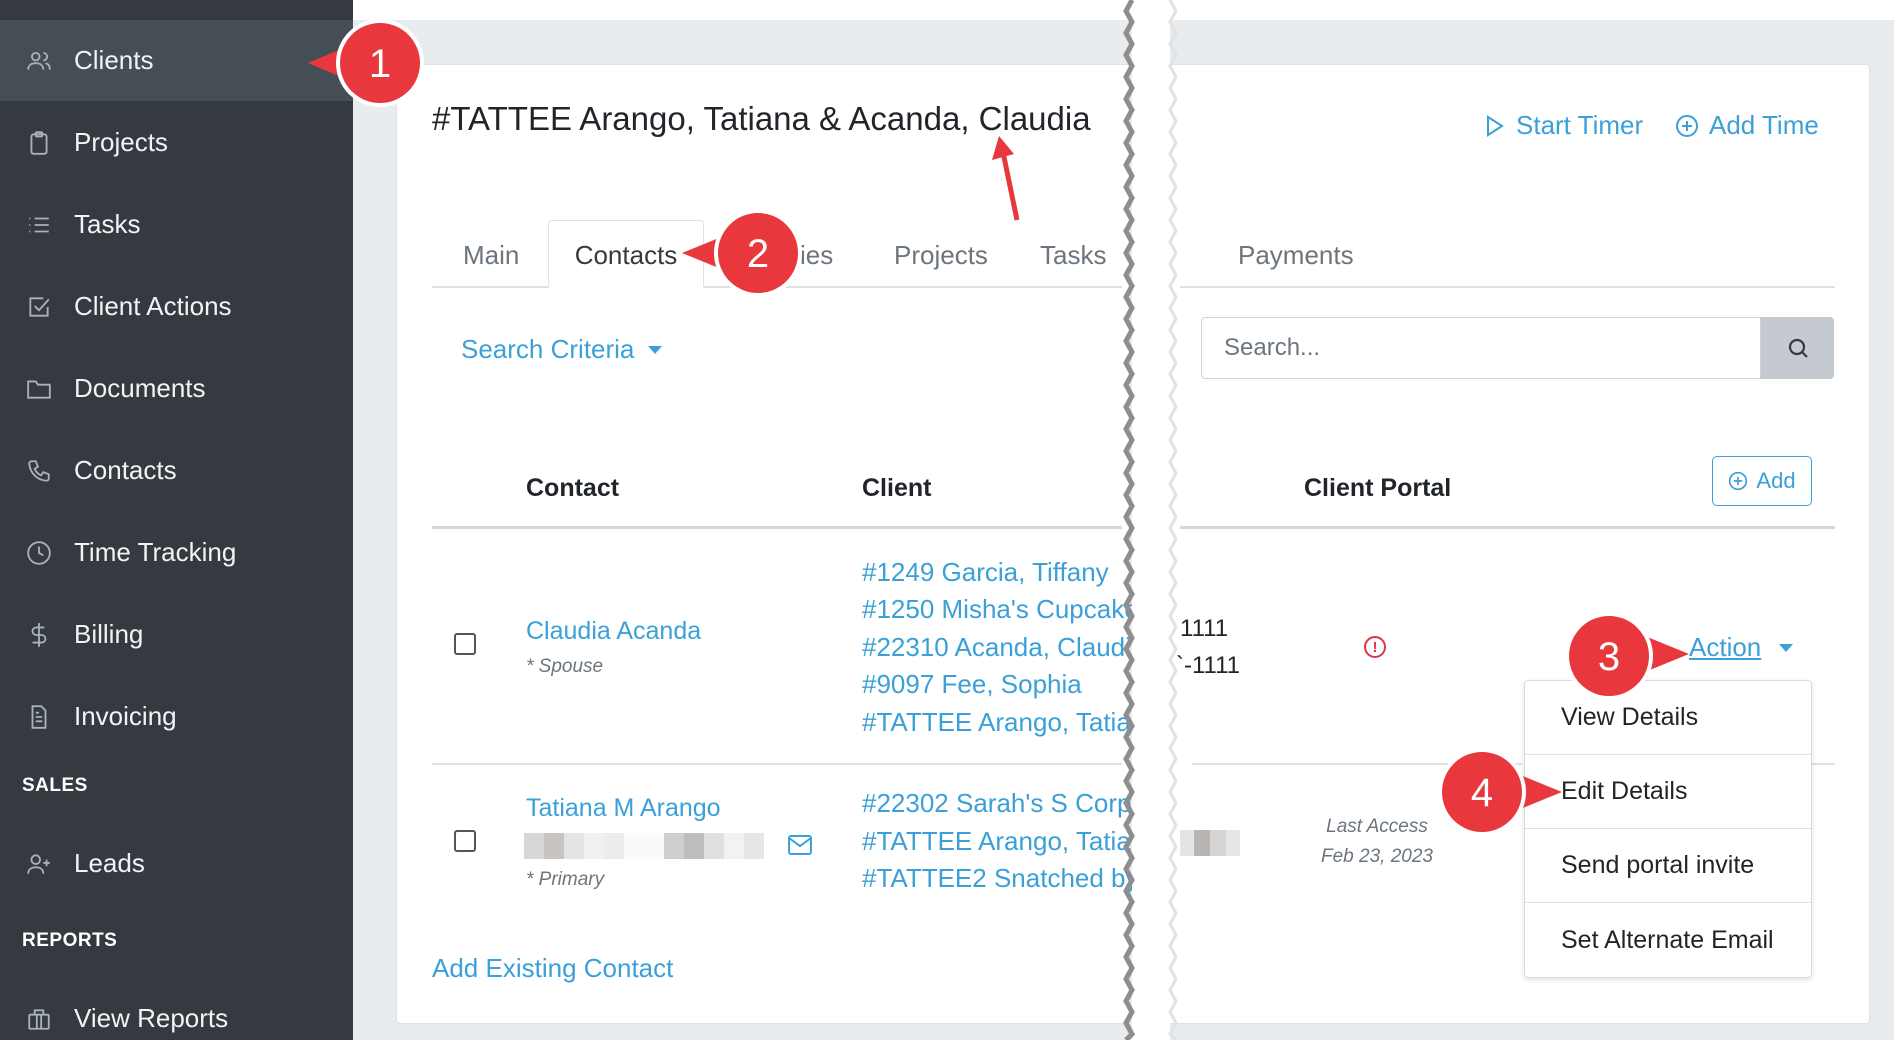 This screenshot has width=1894, height=1040. I want to click on sidebar-item-view-reports: View Reports, so click(176, 1009).